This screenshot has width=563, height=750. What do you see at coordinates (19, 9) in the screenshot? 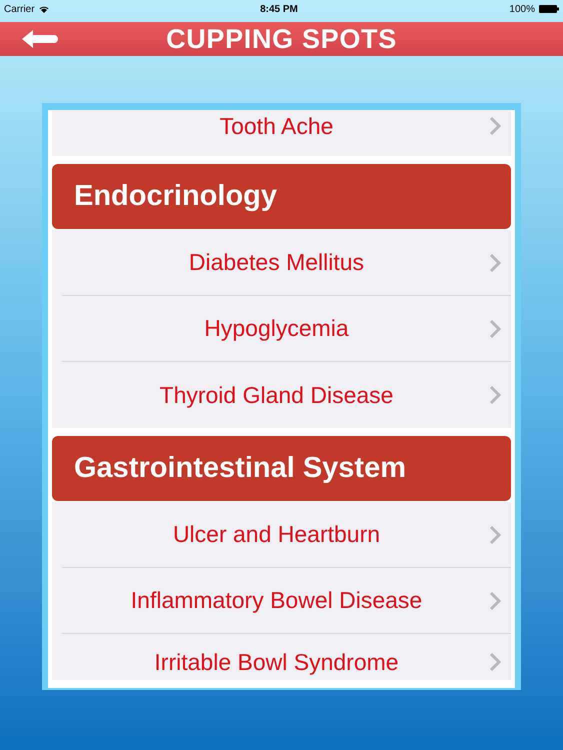
I see `carrier-label: Carrier` at bounding box center [19, 9].